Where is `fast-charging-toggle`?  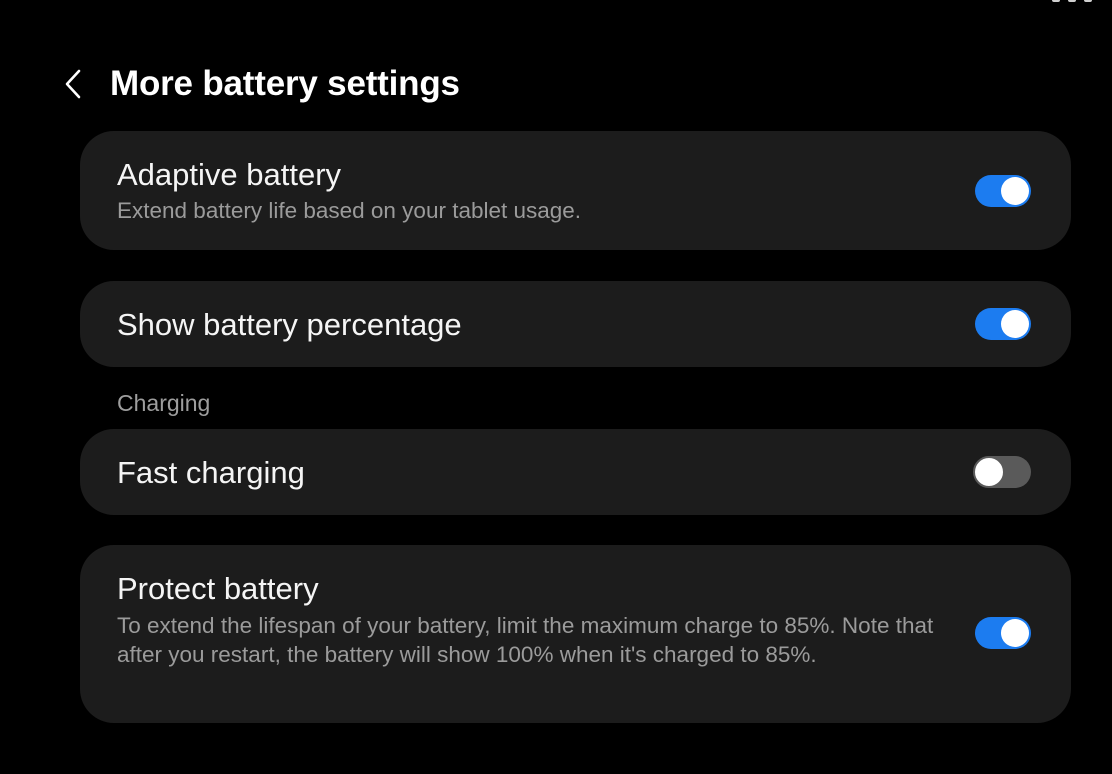 fast-charging-toggle is located at coordinates (1002, 472).